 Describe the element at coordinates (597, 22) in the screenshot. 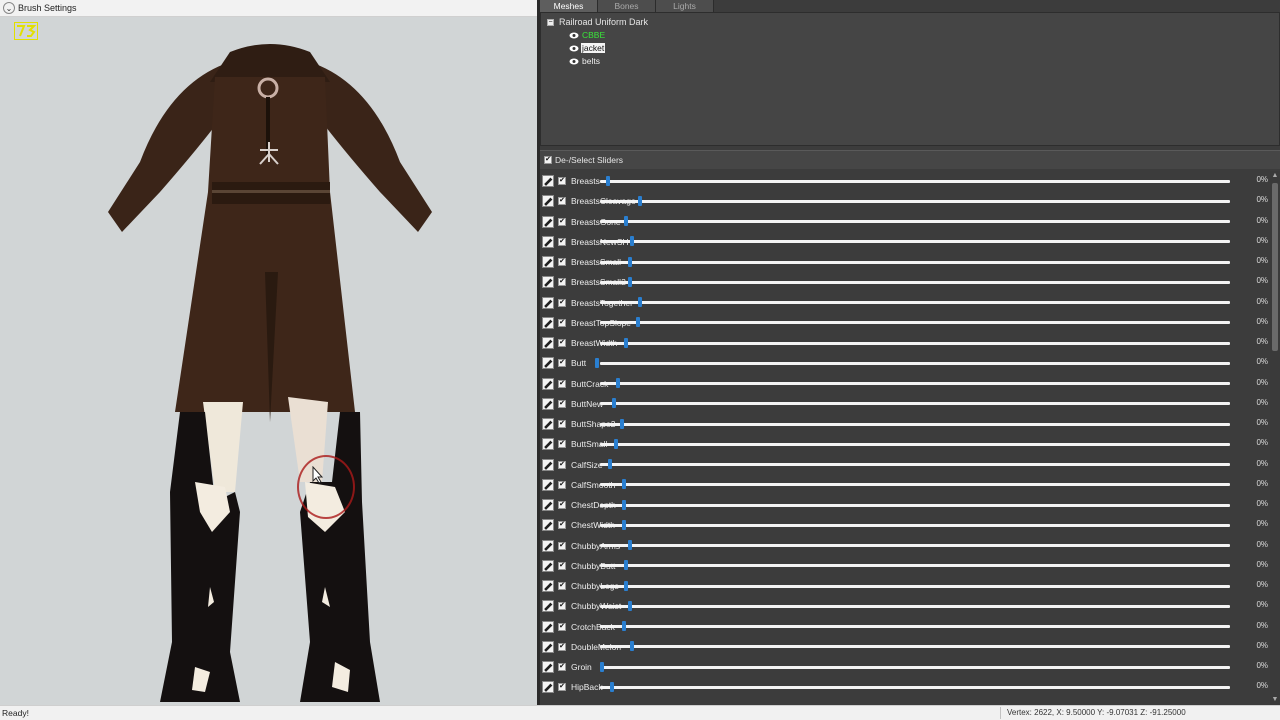

I see `tree-root: − Railroad Uniform Dark` at that location.